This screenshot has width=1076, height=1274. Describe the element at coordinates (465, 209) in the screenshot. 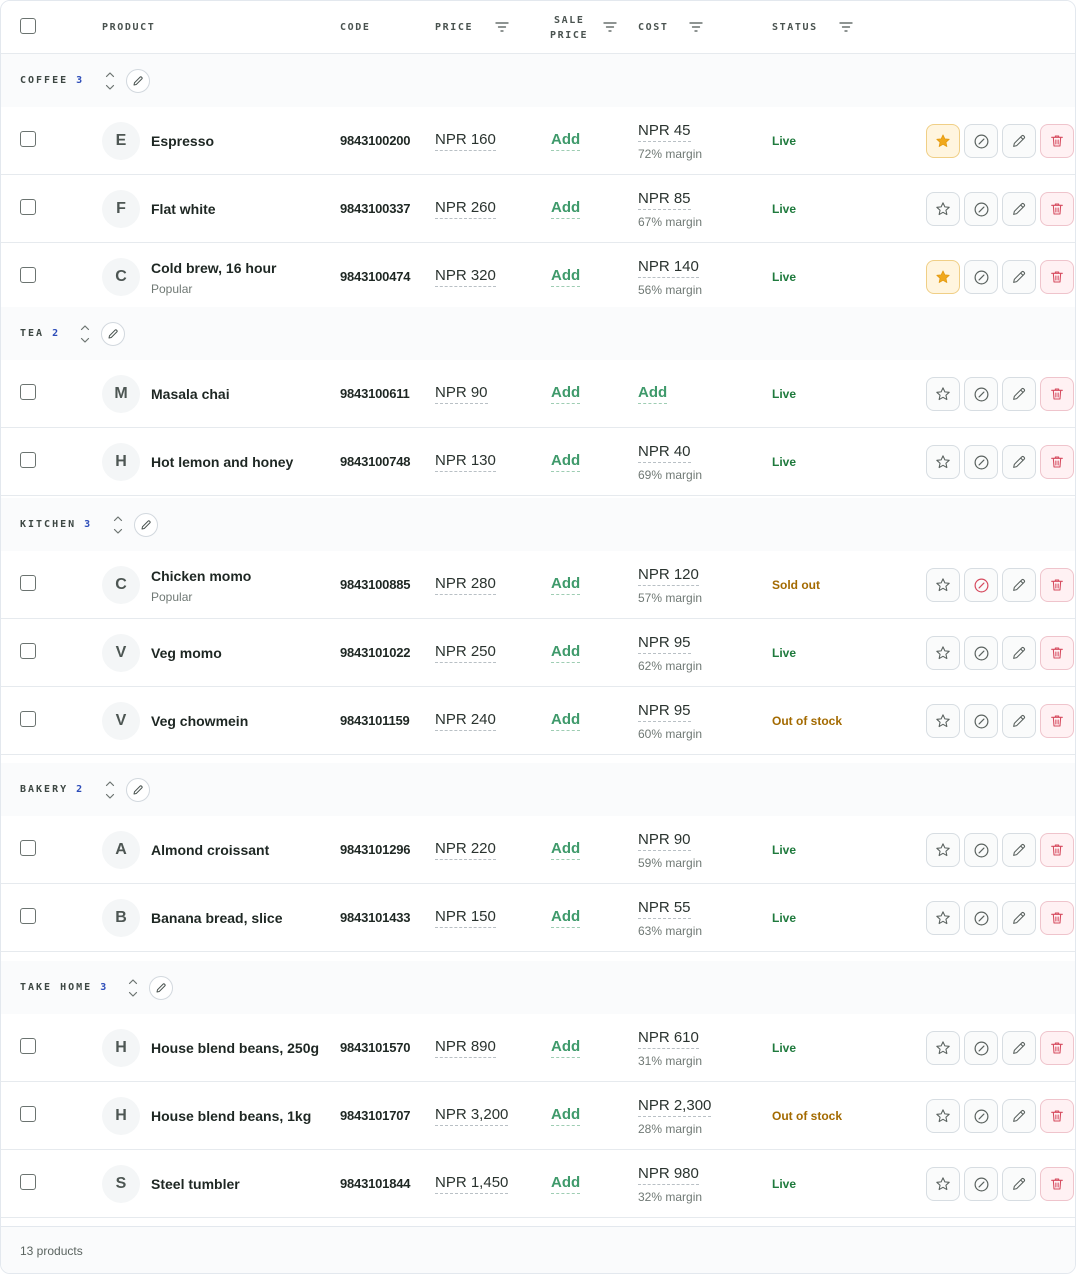

I see `price-value: NPR 260` at that location.